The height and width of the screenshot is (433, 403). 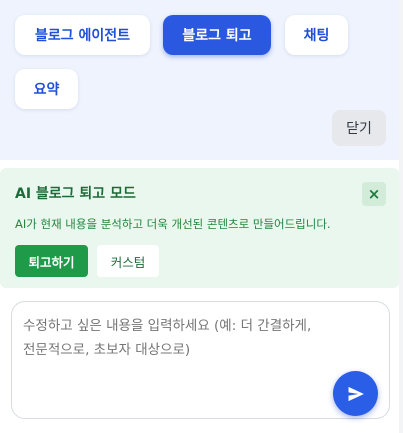 What do you see at coordinates (75, 194) in the screenshot?
I see `mode-title: AI 블로그 퇴고 모드` at bounding box center [75, 194].